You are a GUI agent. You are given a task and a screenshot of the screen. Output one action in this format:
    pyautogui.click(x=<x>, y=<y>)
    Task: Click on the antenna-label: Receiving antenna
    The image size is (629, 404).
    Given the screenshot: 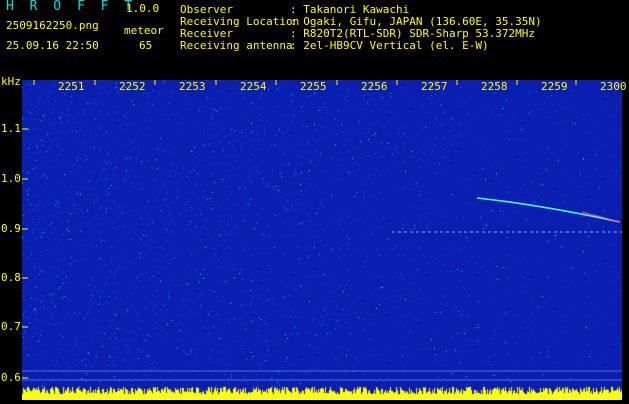 What is the action you would take?
    pyautogui.click(x=236, y=45)
    